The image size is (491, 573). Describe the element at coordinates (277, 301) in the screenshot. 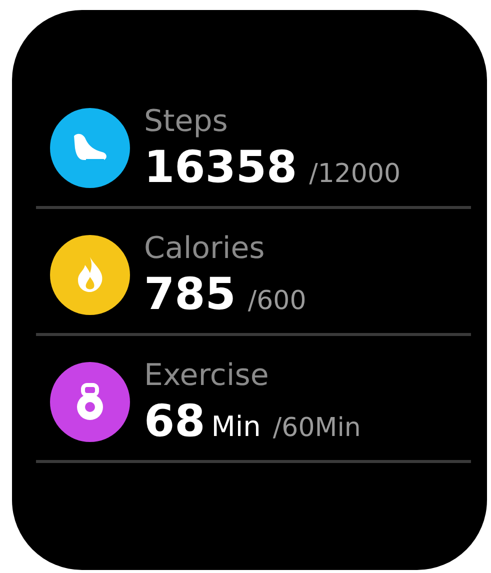

I see `goal-value: /600` at that location.